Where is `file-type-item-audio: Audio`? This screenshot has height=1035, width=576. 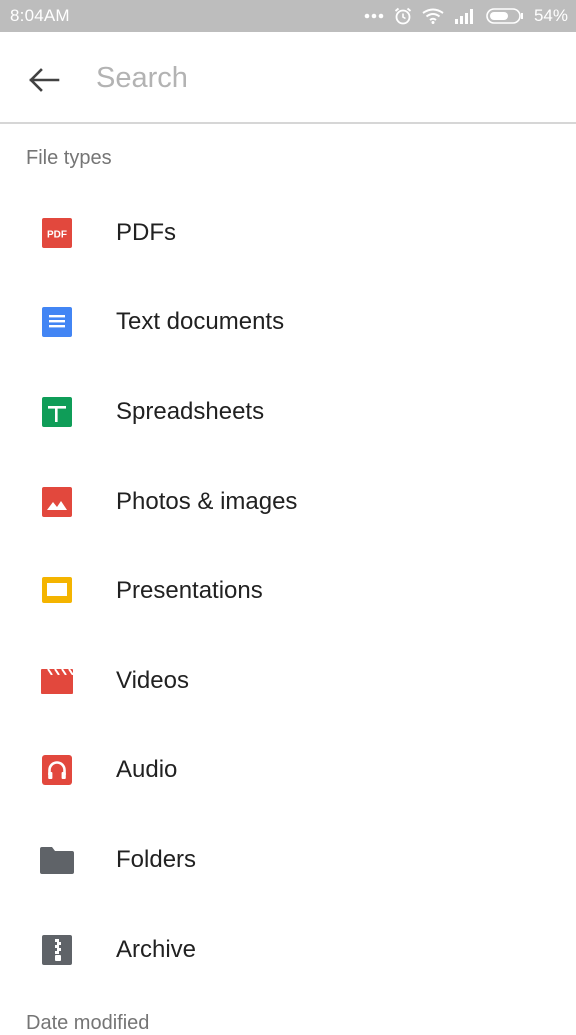
file-type-item-audio: Audio is located at coordinates (288, 771).